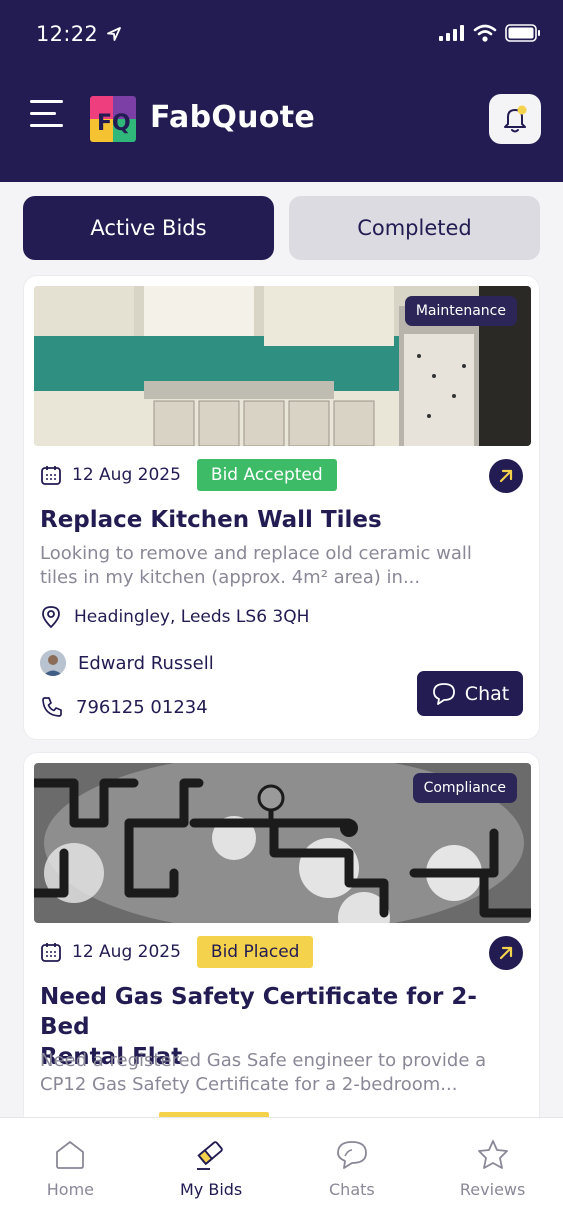  What do you see at coordinates (492, 1154) in the screenshot?
I see `reviews-icon` at bounding box center [492, 1154].